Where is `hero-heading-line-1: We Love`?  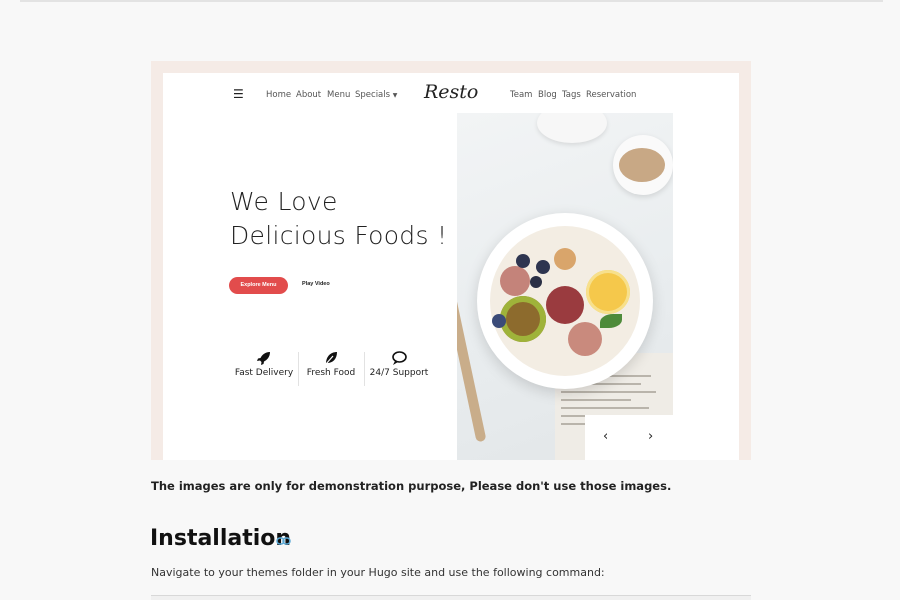 hero-heading-line-1: We Love is located at coordinates (284, 201).